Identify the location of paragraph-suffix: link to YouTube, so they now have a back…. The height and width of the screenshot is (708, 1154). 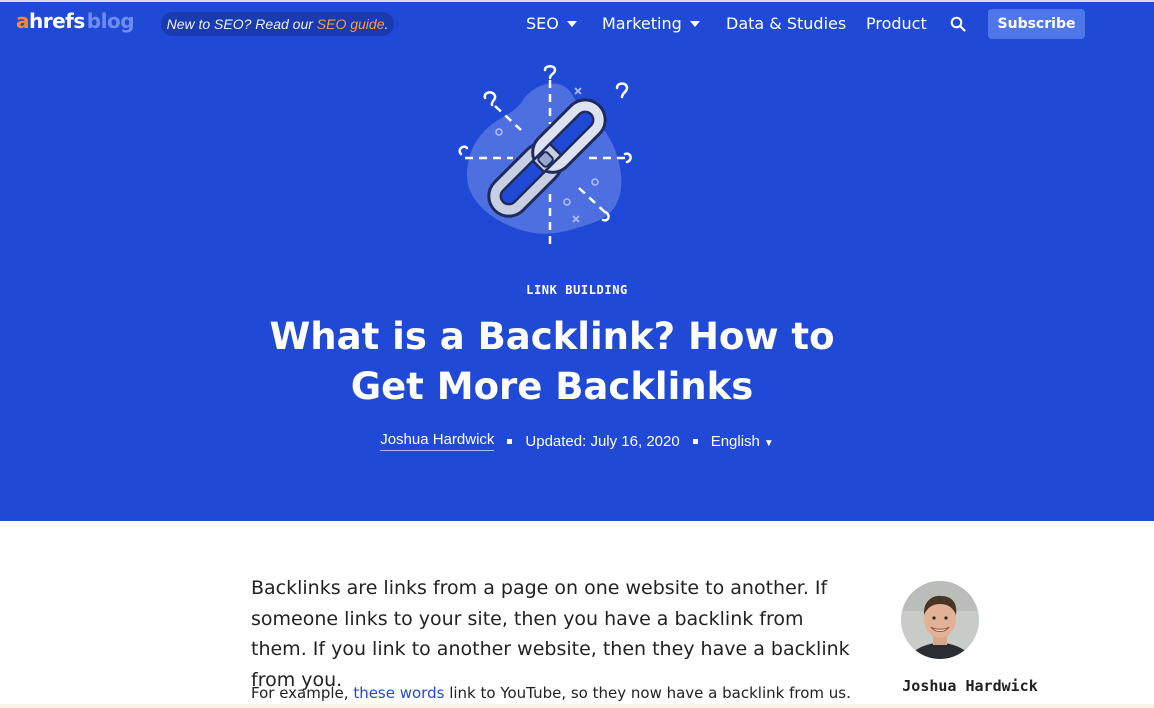
(647, 693).